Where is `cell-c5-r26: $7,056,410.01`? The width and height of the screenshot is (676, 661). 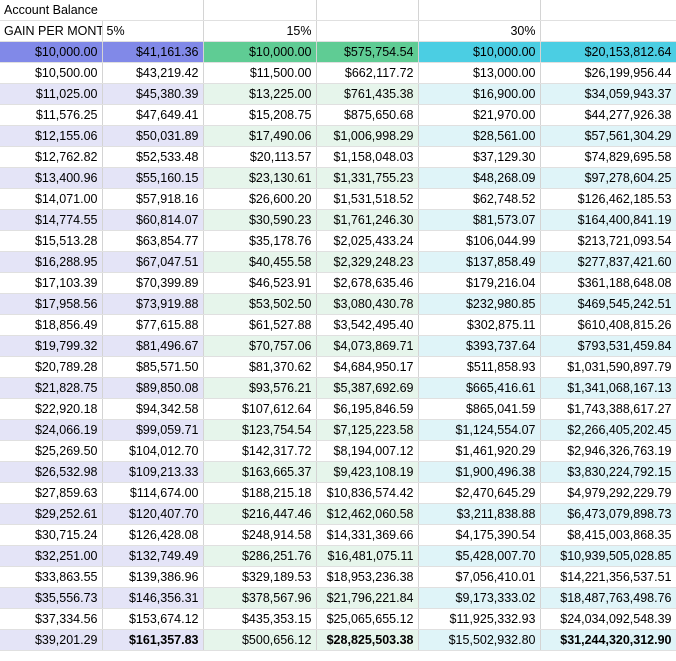 cell-c5-r26: $7,056,410.01 is located at coordinates (479, 577).